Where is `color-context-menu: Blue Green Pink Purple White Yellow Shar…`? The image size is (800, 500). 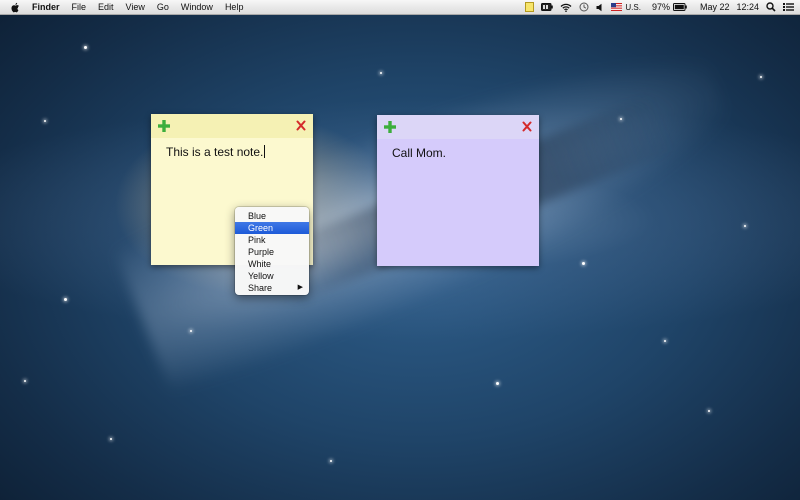 color-context-menu: Blue Green Pink Purple White Yellow Shar… is located at coordinates (272, 251).